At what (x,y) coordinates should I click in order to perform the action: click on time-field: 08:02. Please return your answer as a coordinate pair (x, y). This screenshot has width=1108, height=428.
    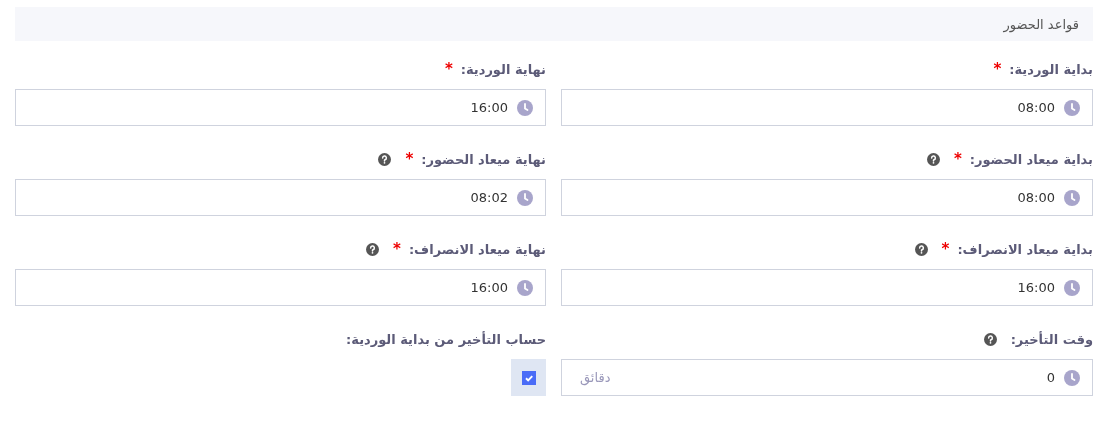
    Looking at the image, I should click on (280, 197).